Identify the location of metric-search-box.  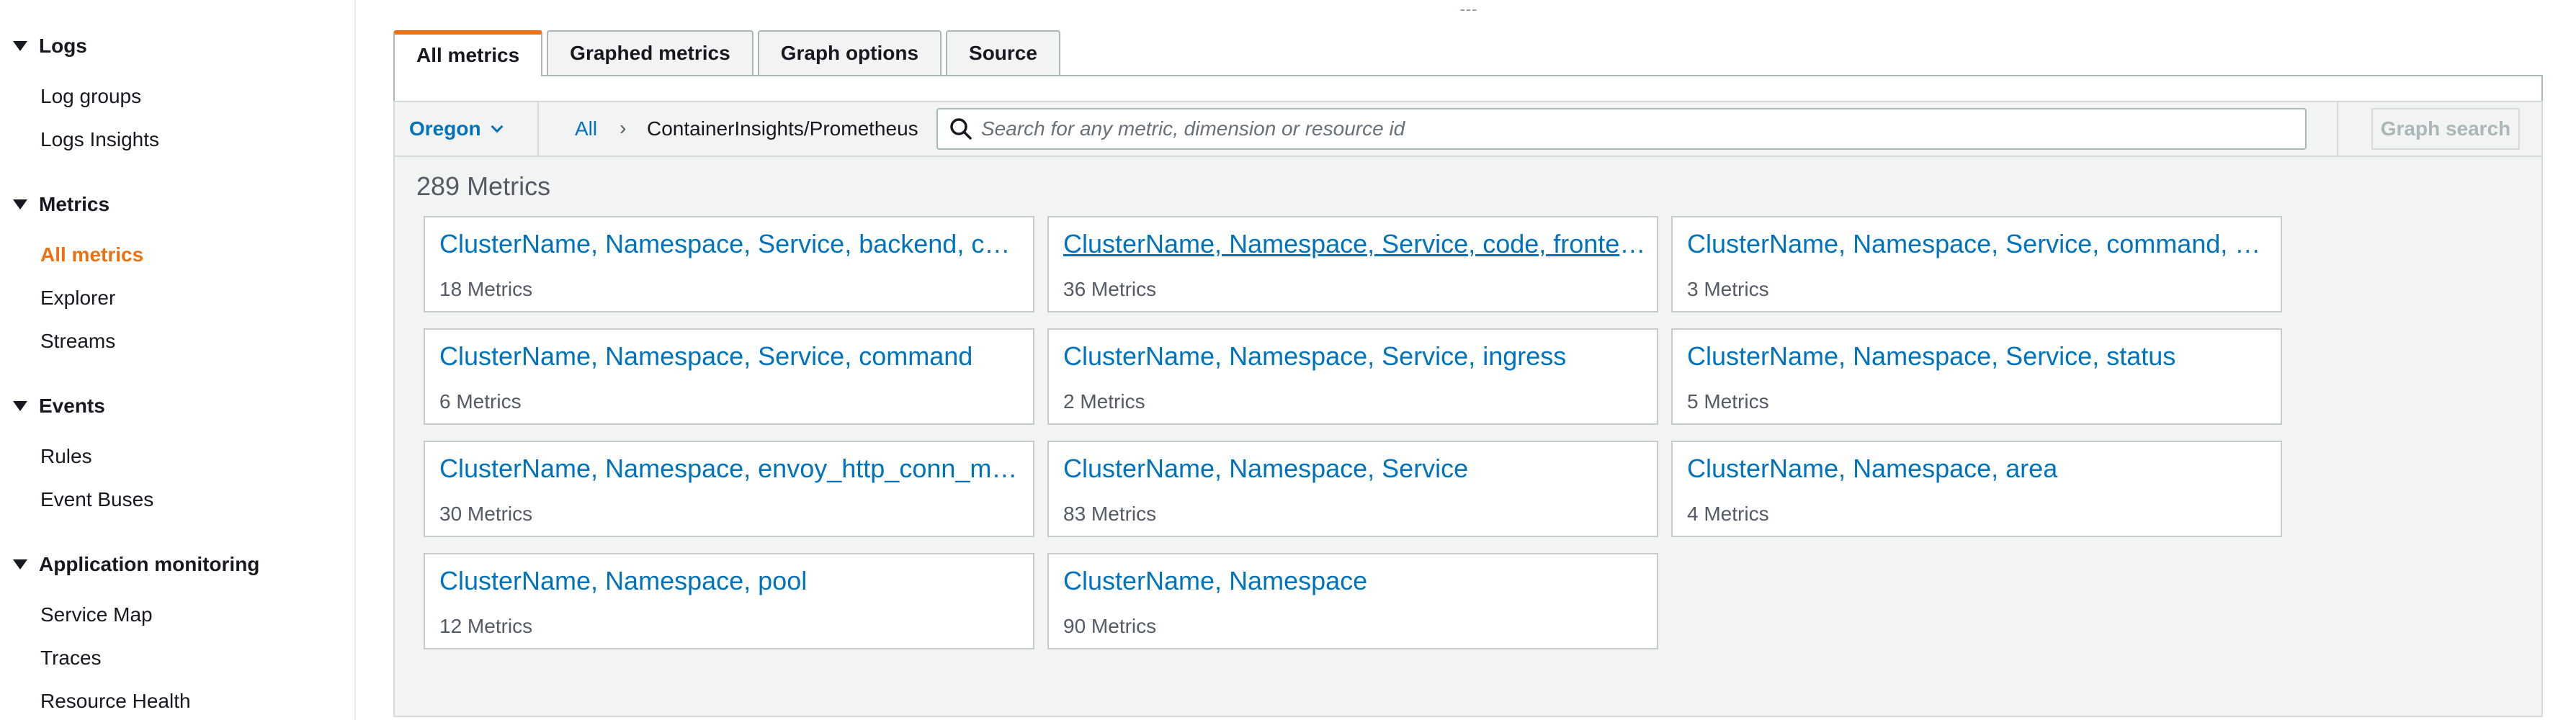
(1621, 129).